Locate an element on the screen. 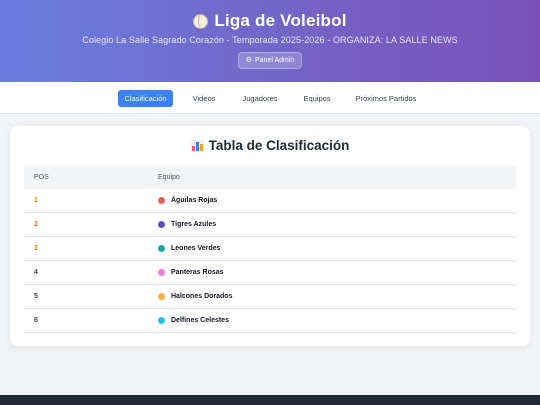  table-row: 6 Delfines Celestes is located at coordinates (270, 321).